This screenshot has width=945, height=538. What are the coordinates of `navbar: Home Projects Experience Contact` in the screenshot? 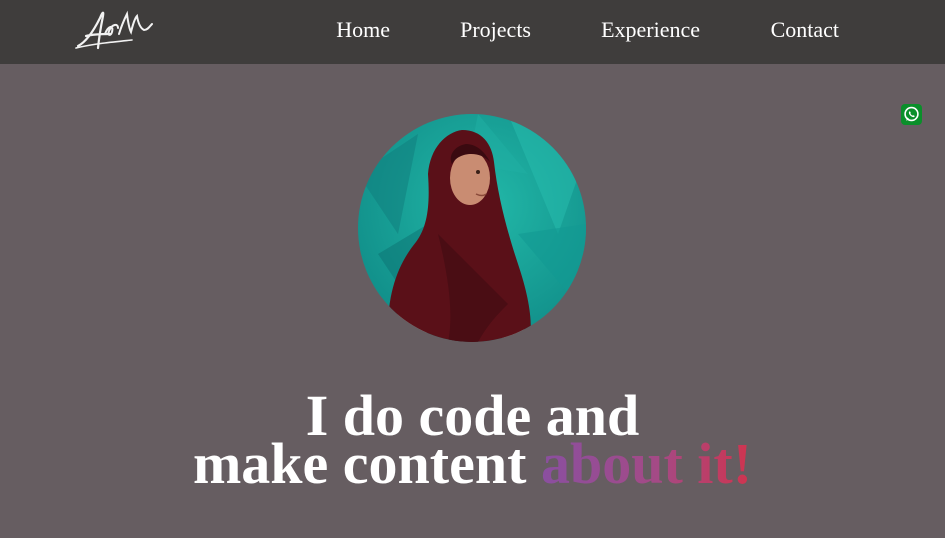 It's located at (472, 32).